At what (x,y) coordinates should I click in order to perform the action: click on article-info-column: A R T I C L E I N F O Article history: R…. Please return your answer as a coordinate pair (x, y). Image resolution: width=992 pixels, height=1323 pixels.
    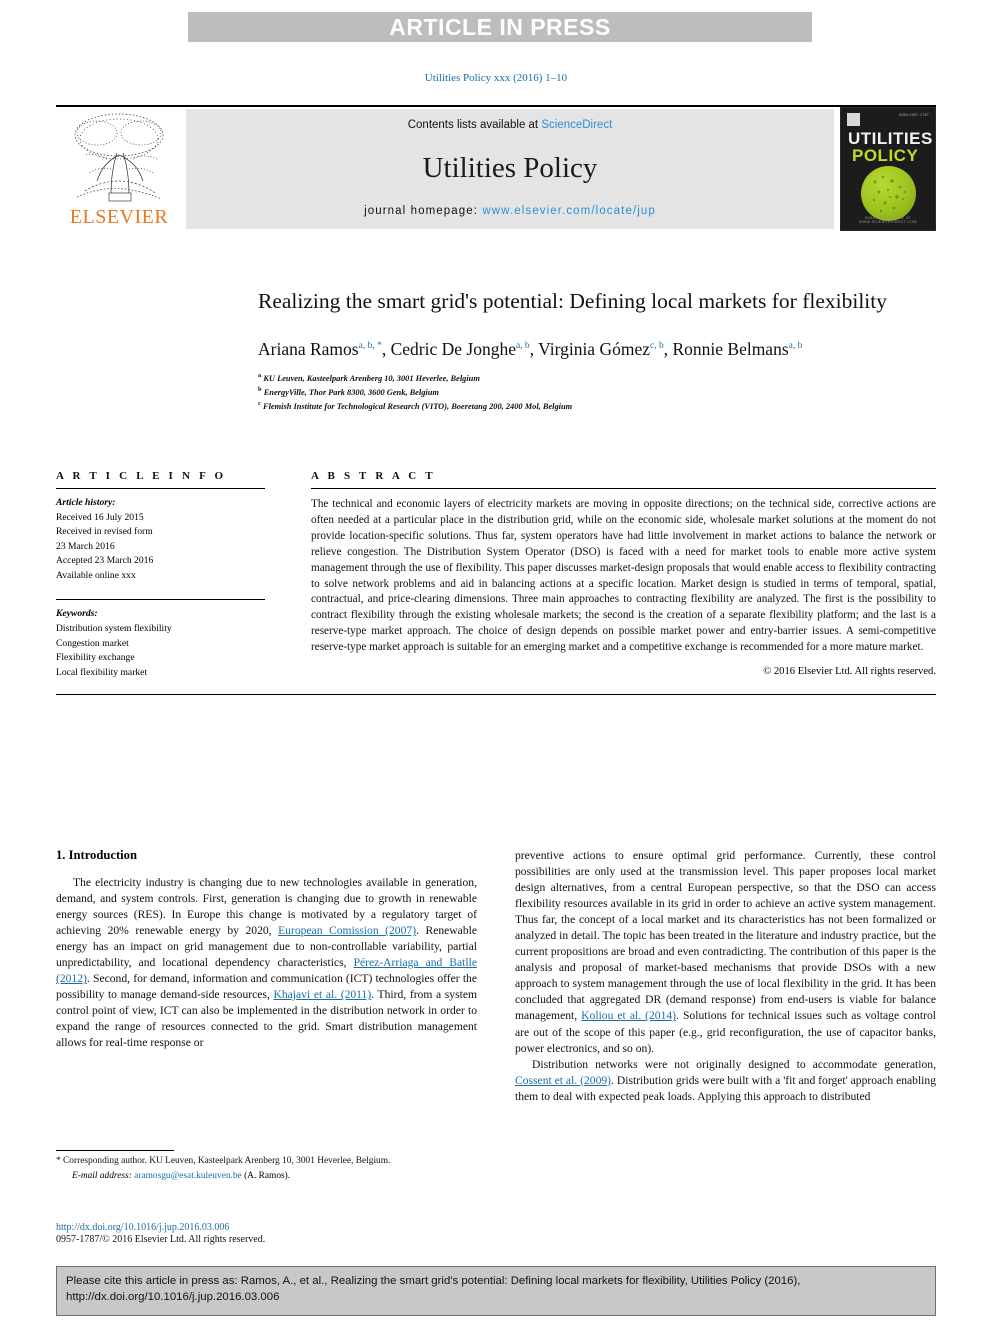
    Looking at the image, I should click on (169, 575).